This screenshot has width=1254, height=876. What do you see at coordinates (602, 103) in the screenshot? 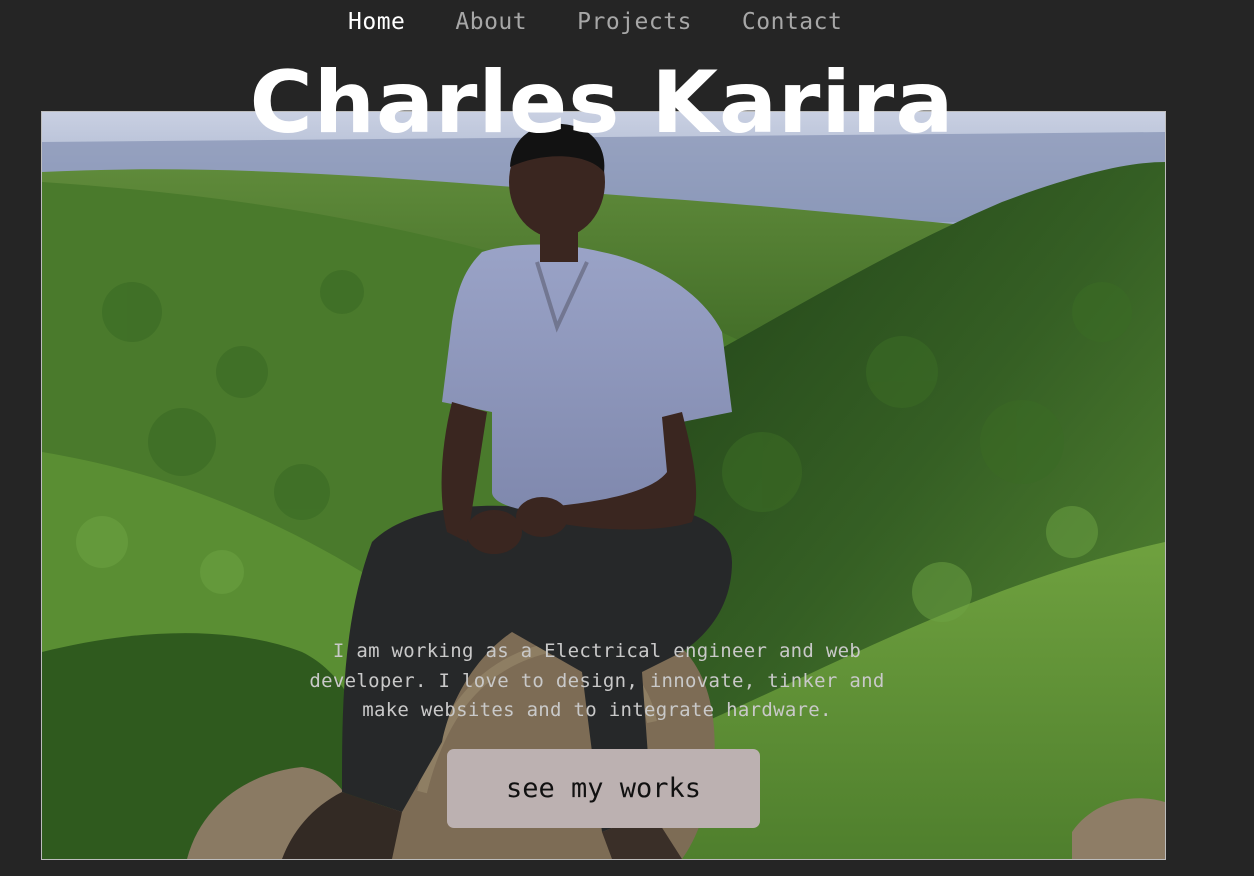
I see `page-title: Charles Karira` at bounding box center [602, 103].